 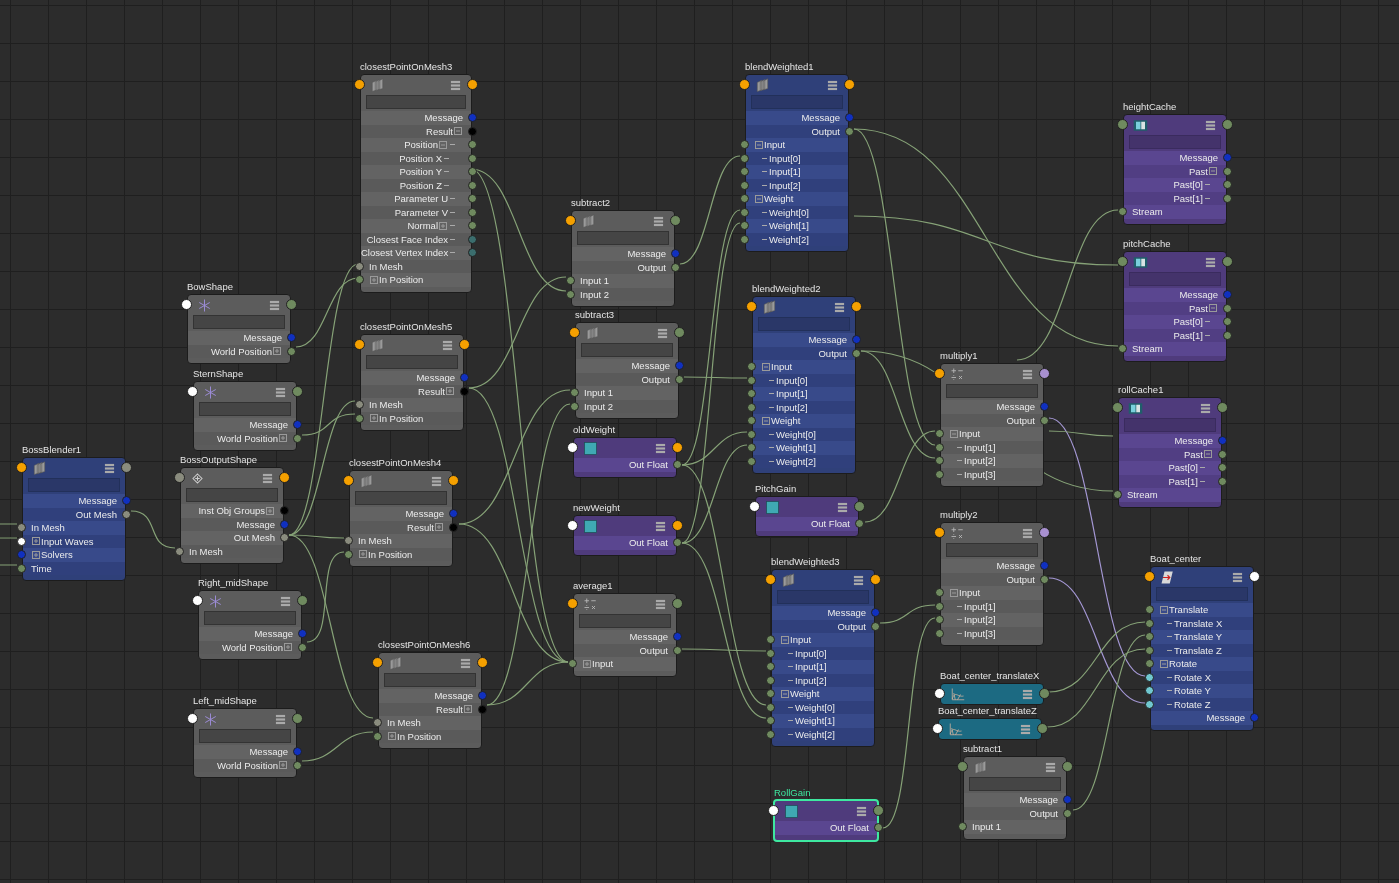 I want to click on port-label: Input[1], so click(x=792, y=394).